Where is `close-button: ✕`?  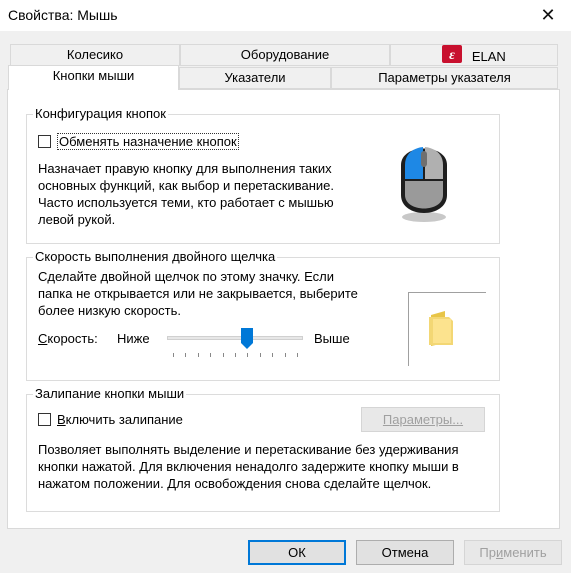 close-button: ✕ is located at coordinates (548, 15).